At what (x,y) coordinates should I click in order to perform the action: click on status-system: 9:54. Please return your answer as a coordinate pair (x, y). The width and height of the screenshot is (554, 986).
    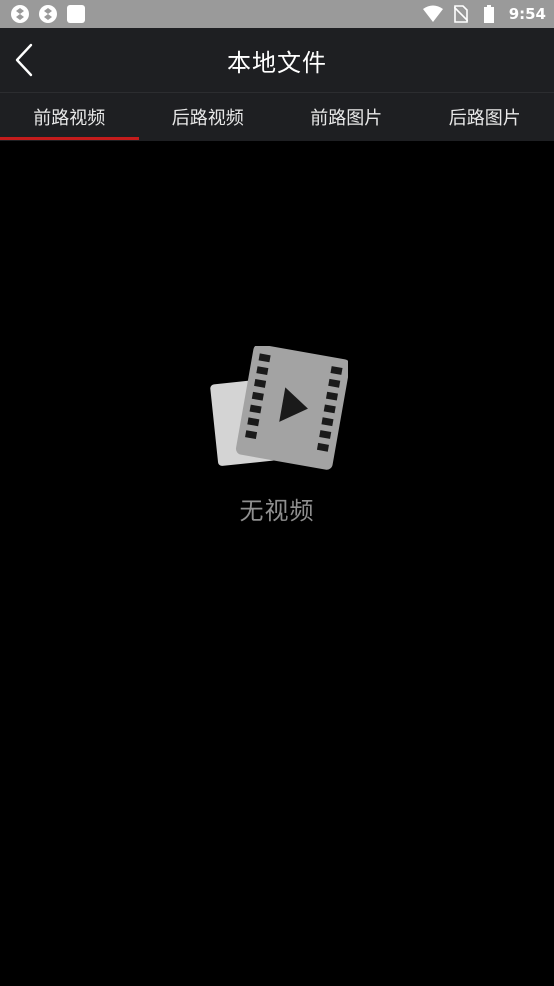
    Looking at the image, I should click on (484, 14).